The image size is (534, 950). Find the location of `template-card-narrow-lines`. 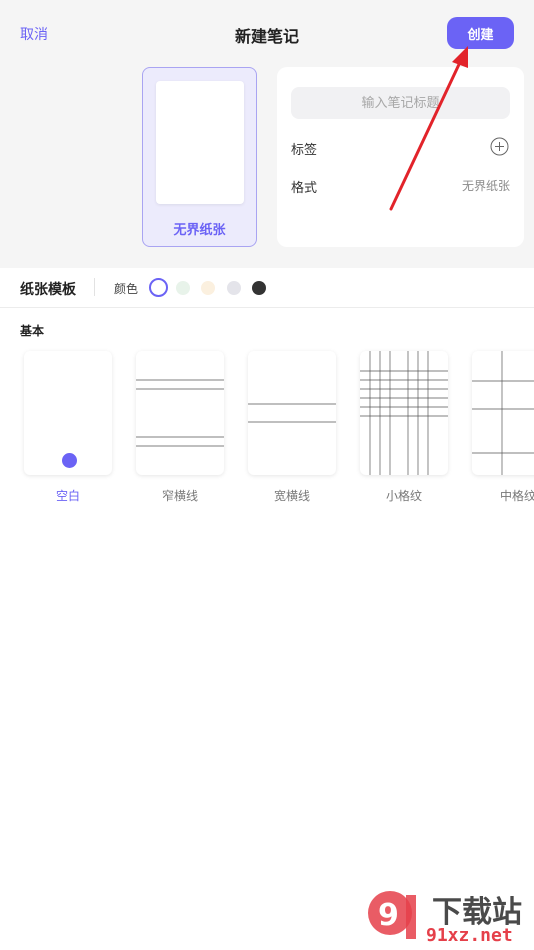

template-card-narrow-lines is located at coordinates (180, 413).